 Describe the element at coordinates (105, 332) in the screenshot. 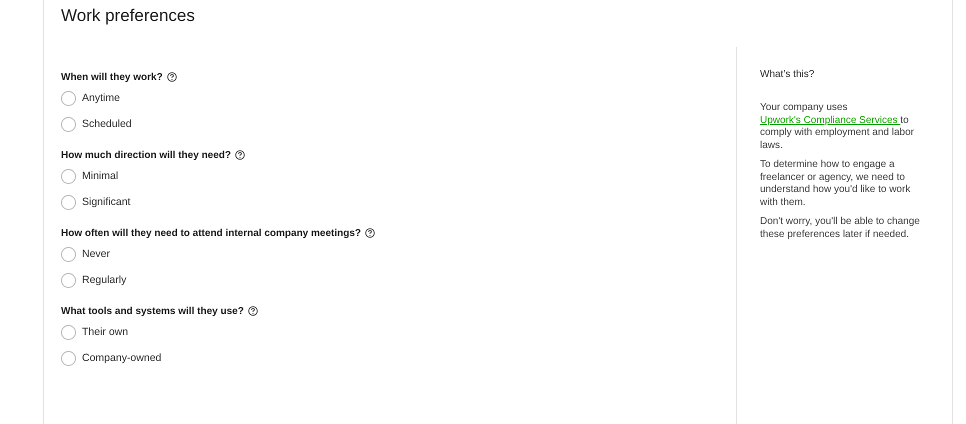

I see `option-label: Their own` at that location.